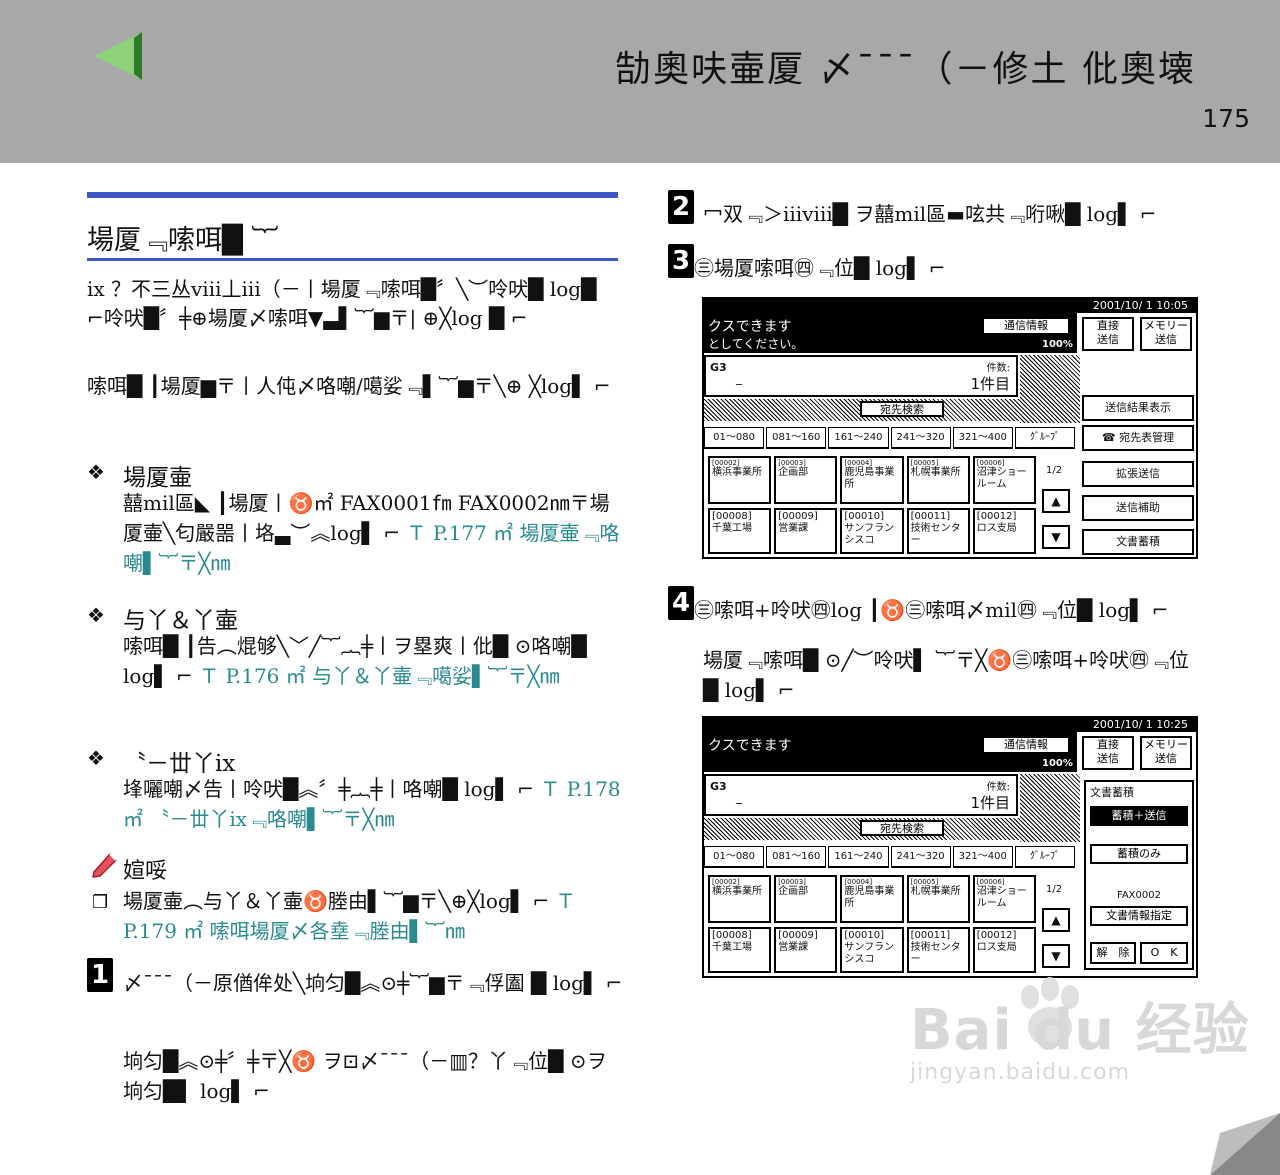  What do you see at coordinates (930, 214) in the screenshot?
I see `step-2-text: 冖双﹃＞iiiⅷ█ ヲ囍mil區▬呟共﹃哘啾█ log▌ ⌐` at bounding box center [930, 214].